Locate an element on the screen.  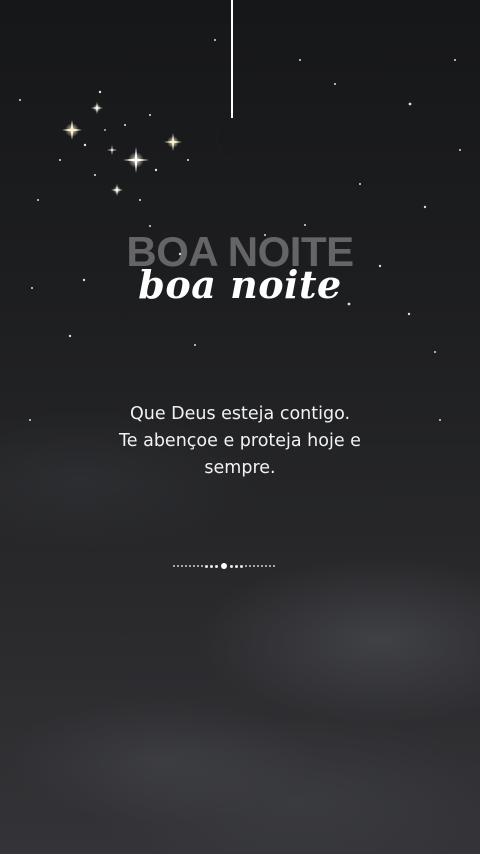
pager-dot-active is located at coordinates (224, 566).